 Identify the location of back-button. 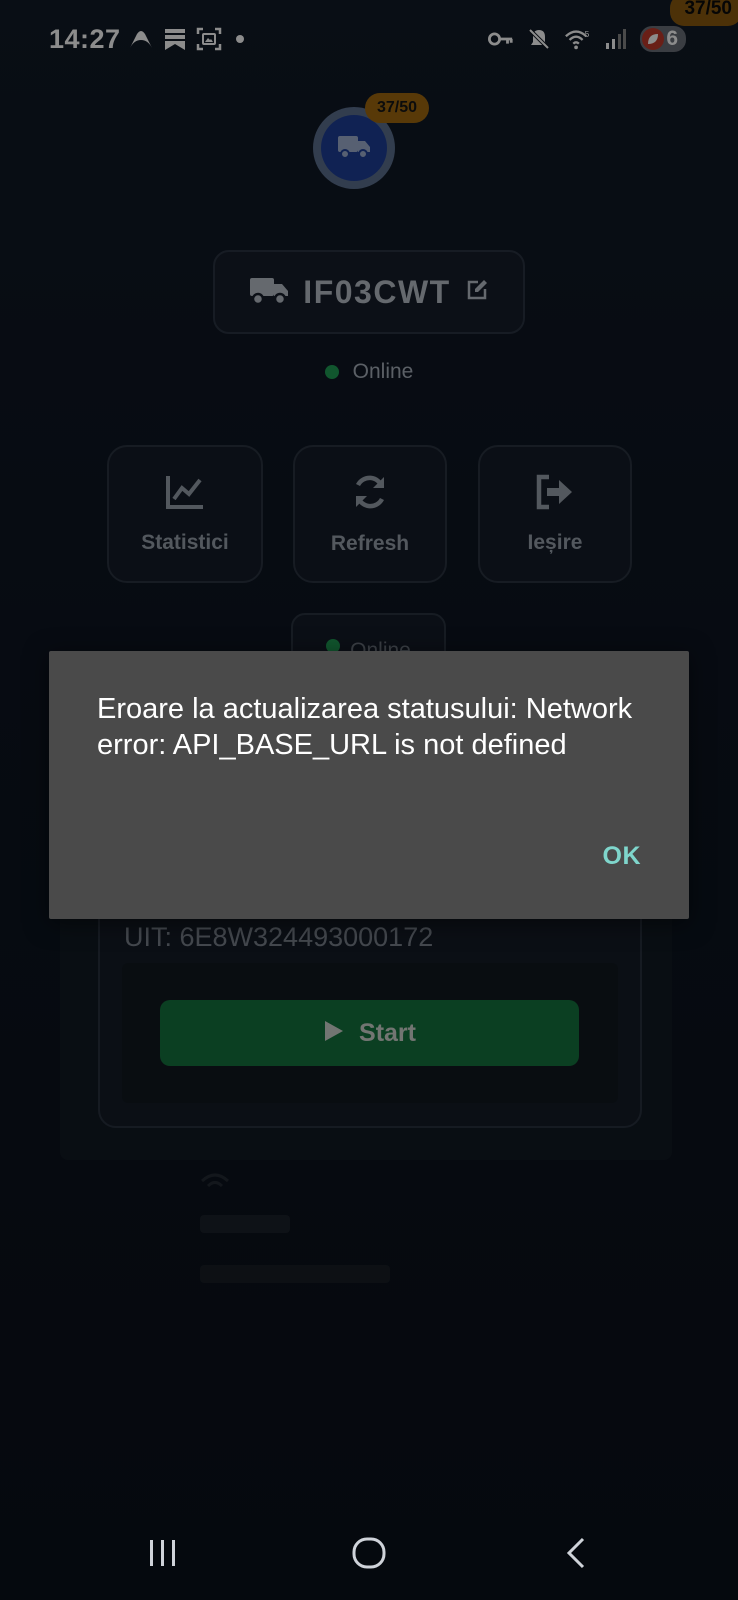
(576, 1555).